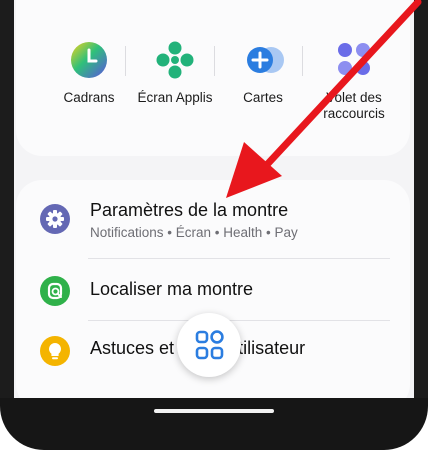  Describe the element at coordinates (354, 60) in the screenshot. I see `quick-panel-icon` at that location.